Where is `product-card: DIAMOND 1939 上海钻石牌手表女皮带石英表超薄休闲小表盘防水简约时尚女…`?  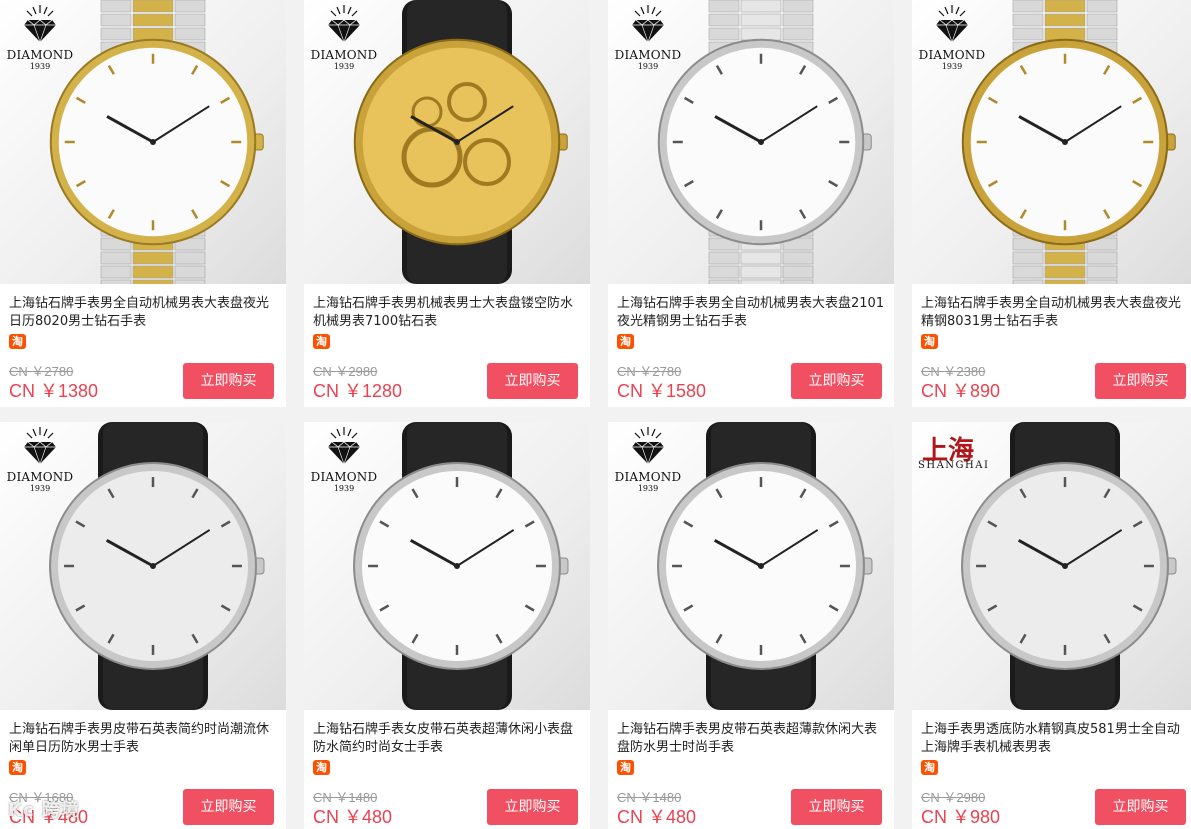
product-card: DIAMOND 1939 上海钻石牌手表女皮带石英表超薄休闲小表盘防水简约时尚女… is located at coordinates (447, 625).